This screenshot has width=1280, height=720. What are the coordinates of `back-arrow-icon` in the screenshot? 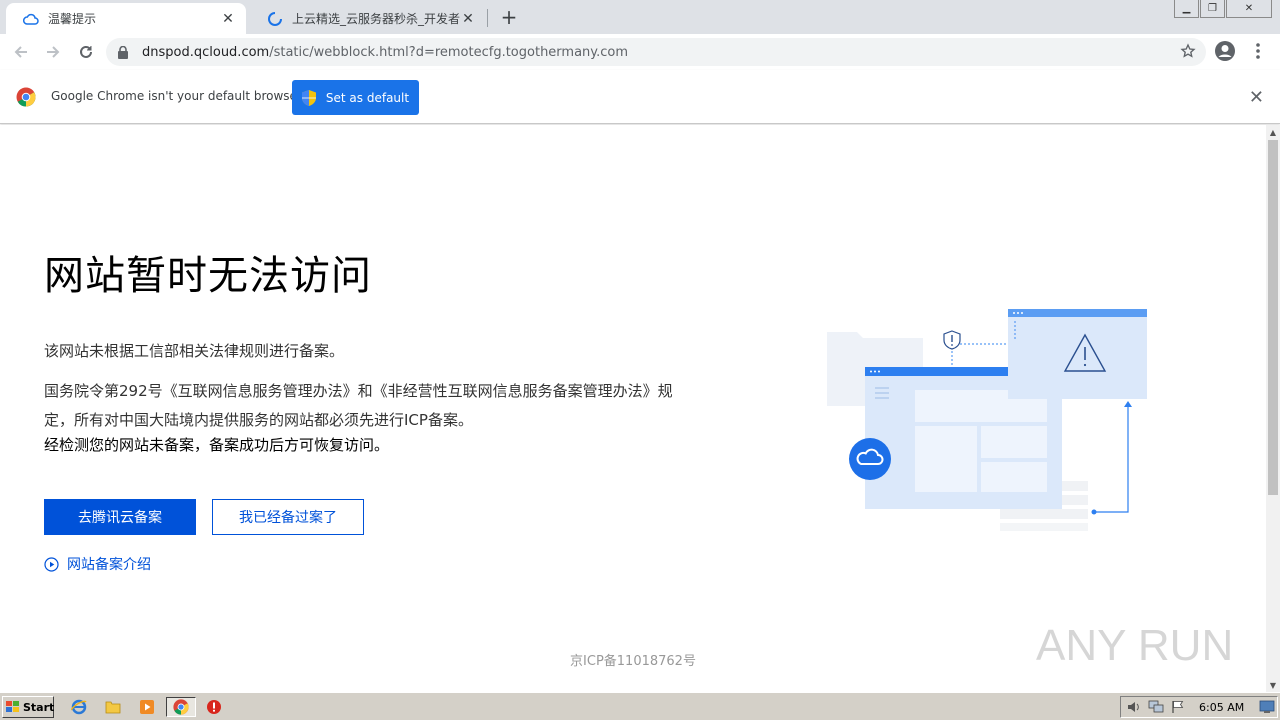 It's located at (20, 52).